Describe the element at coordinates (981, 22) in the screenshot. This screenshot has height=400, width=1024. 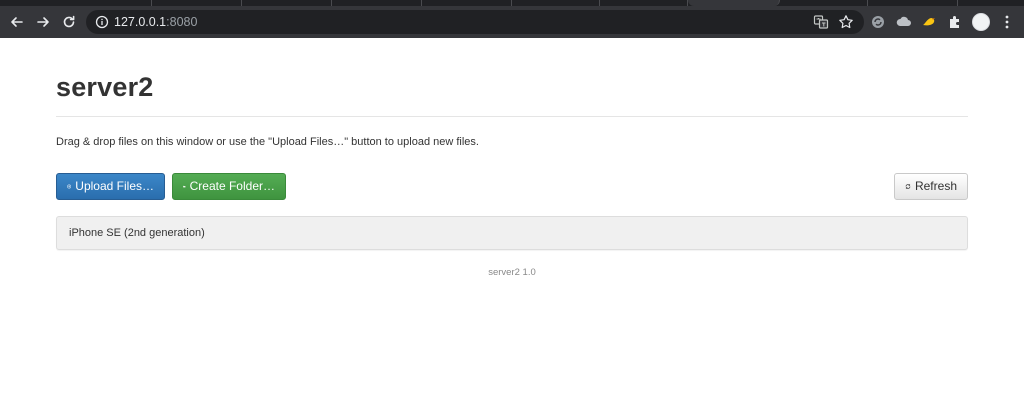
I see `profile-avatar` at that location.